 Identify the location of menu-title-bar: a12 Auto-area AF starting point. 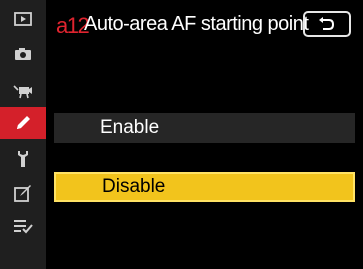
(204, 25).